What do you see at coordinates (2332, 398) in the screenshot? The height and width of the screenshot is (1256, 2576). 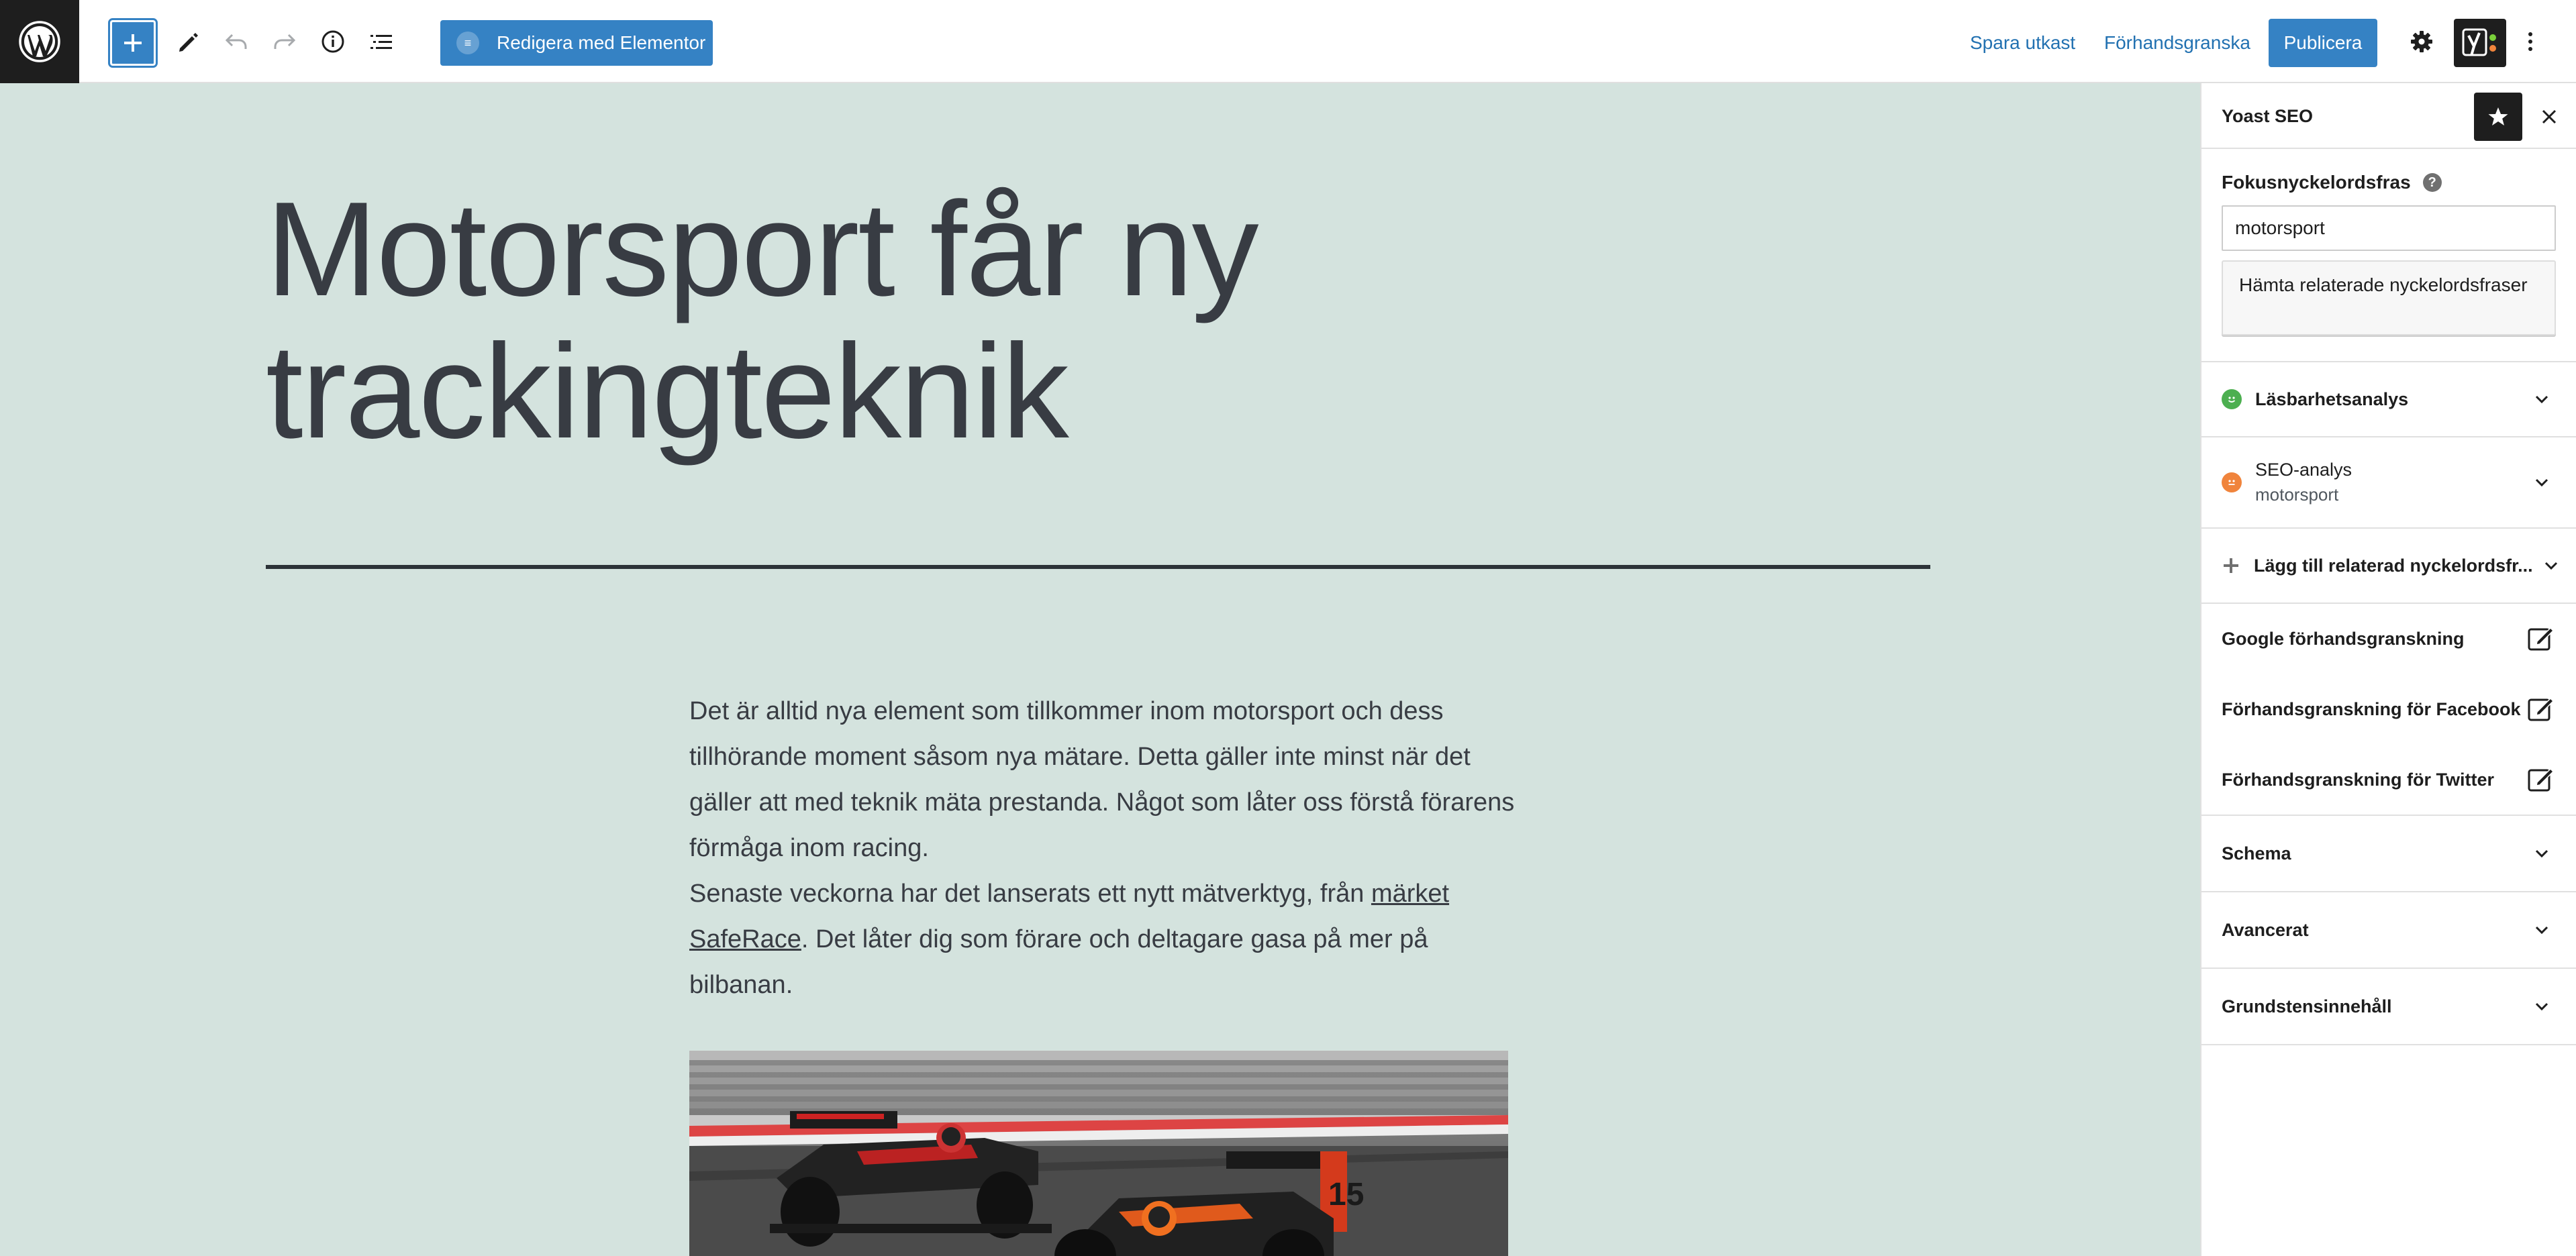 I see `readability-title: Läsbarhetsanalys` at bounding box center [2332, 398].